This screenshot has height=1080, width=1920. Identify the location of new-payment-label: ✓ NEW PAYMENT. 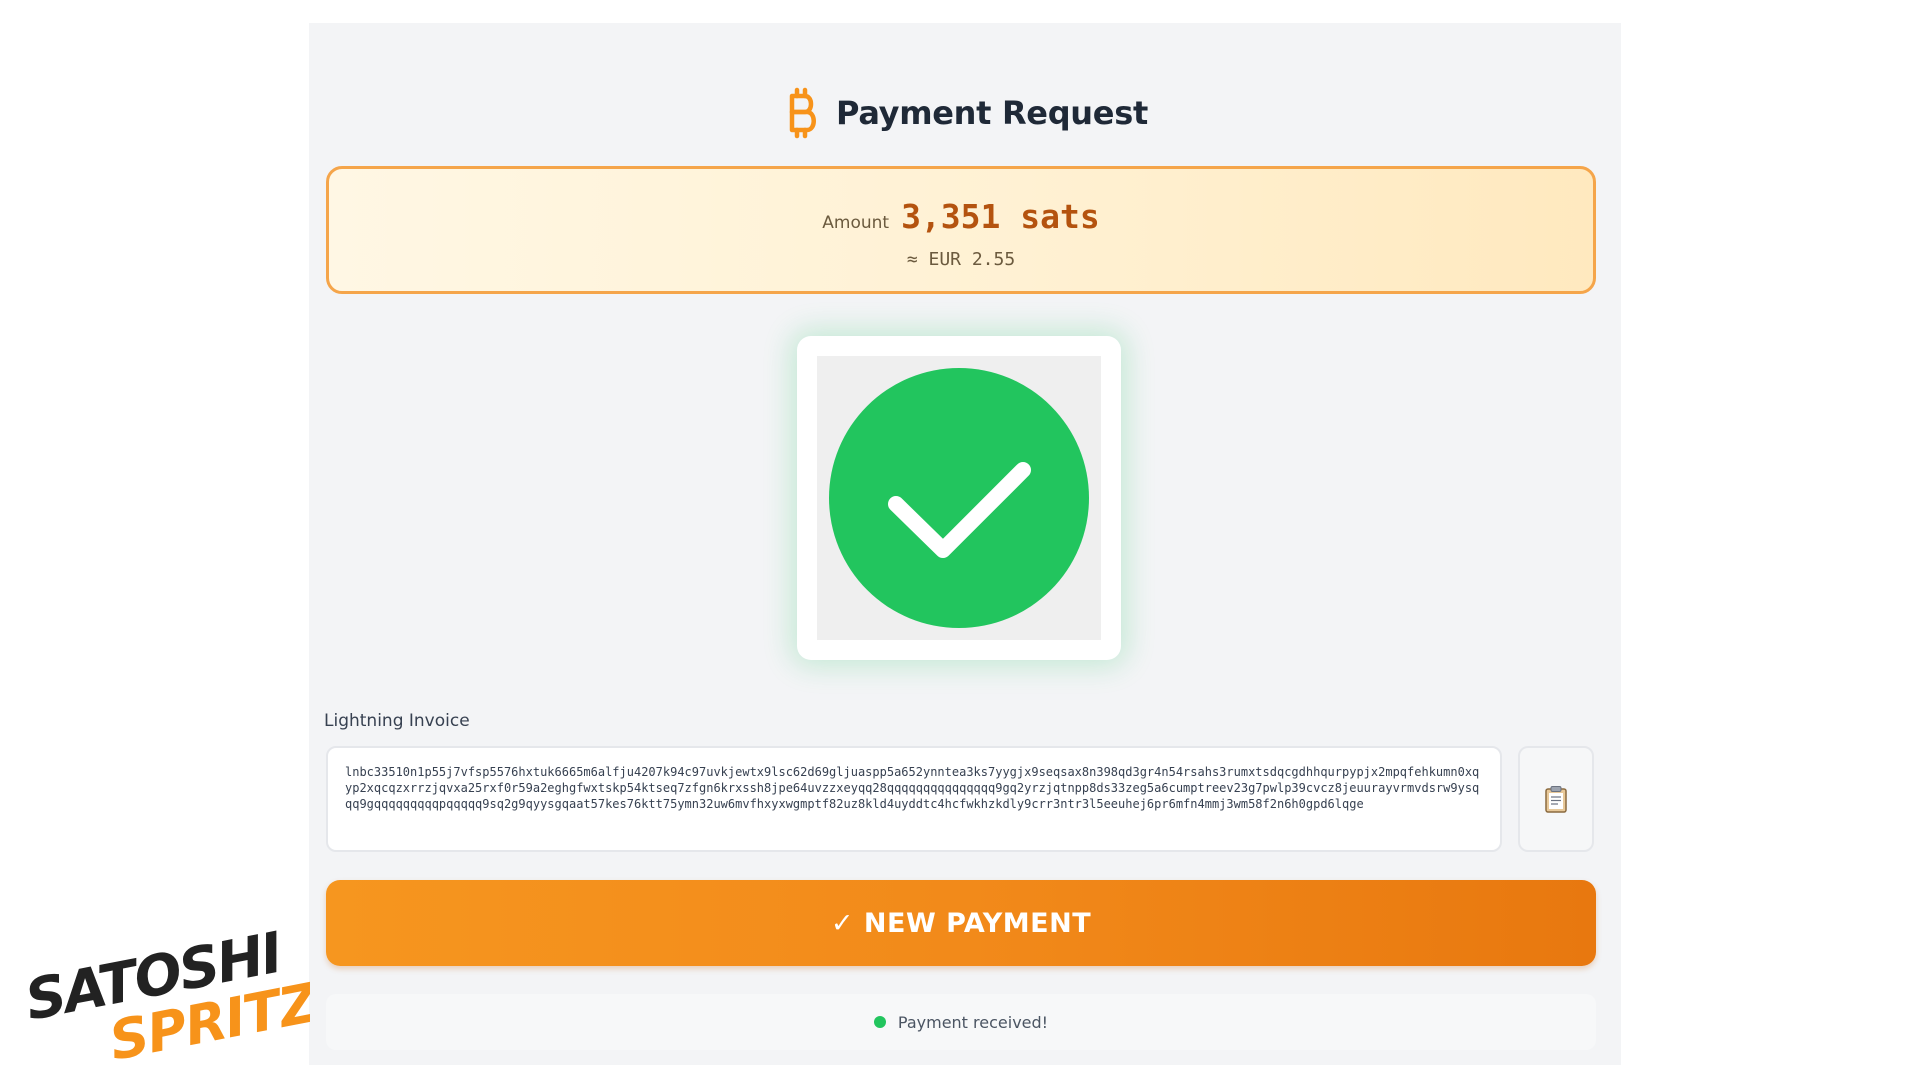
(961, 923).